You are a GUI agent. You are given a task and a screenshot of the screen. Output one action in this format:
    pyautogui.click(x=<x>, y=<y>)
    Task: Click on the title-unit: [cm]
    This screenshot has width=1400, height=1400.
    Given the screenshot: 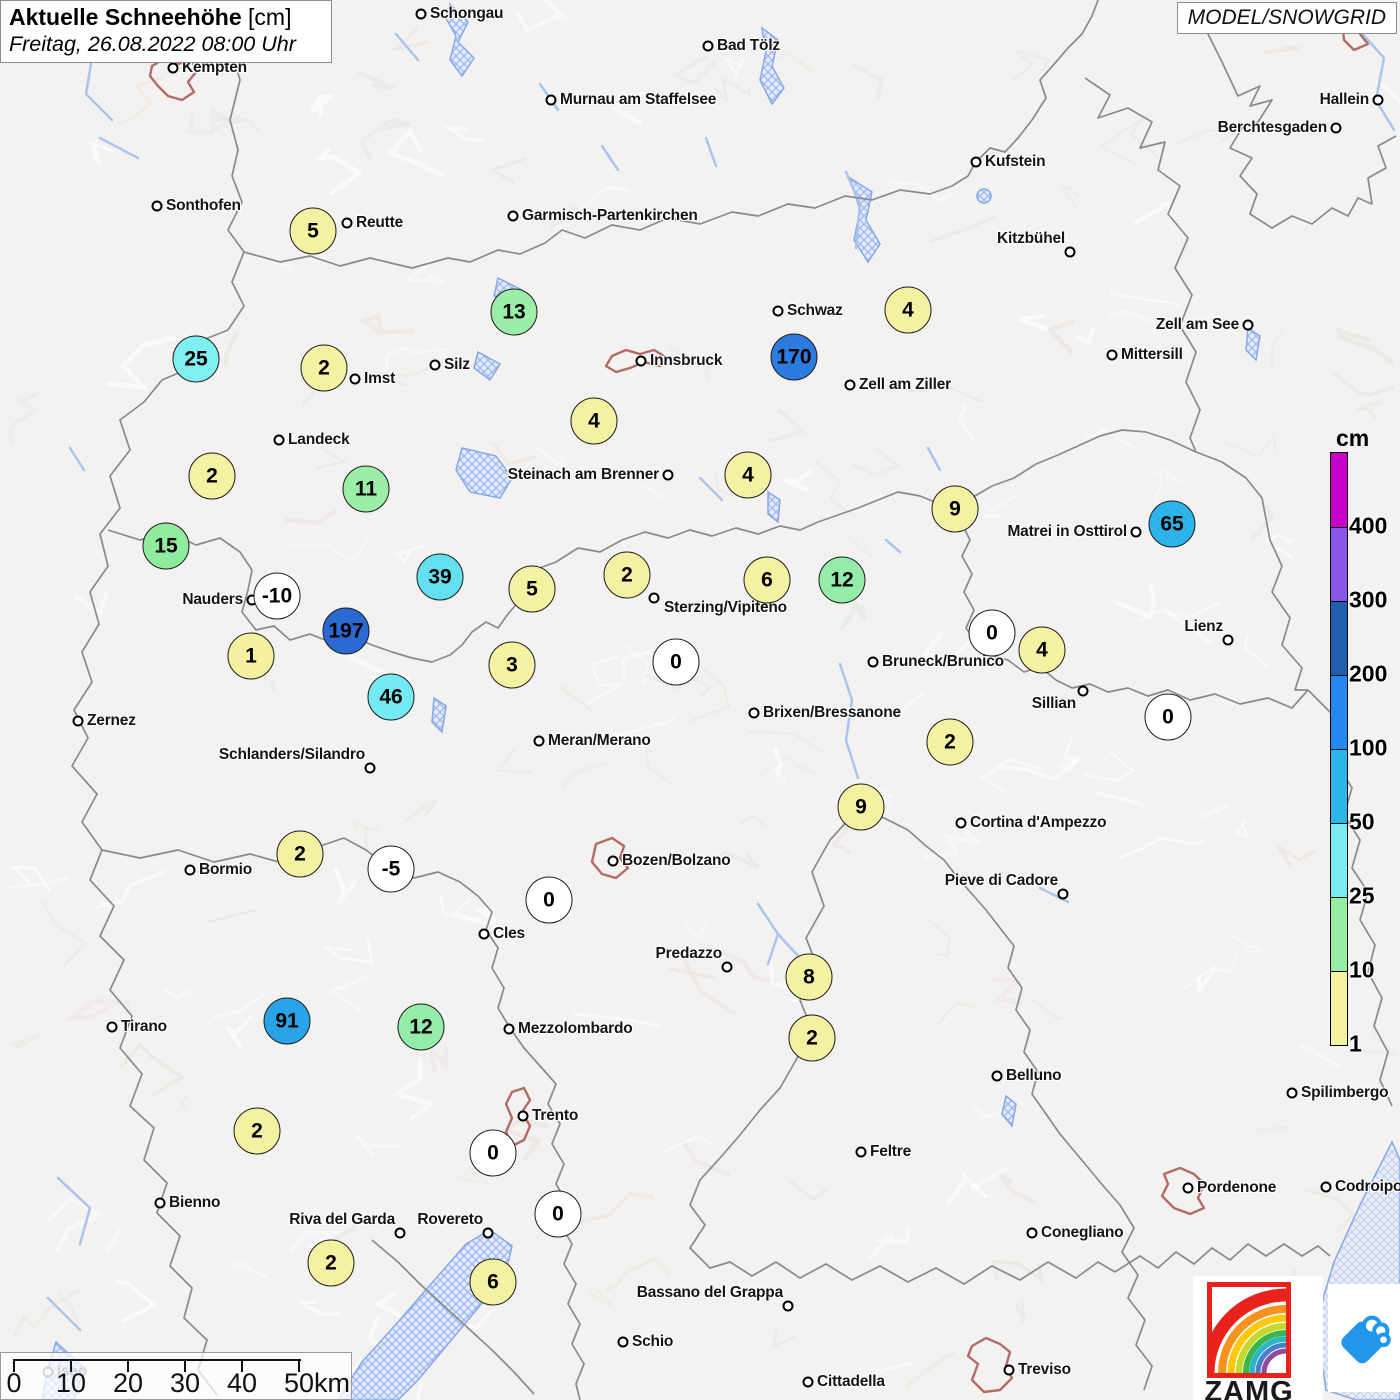 What is the action you would take?
    pyautogui.click(x=270, y=17)
    